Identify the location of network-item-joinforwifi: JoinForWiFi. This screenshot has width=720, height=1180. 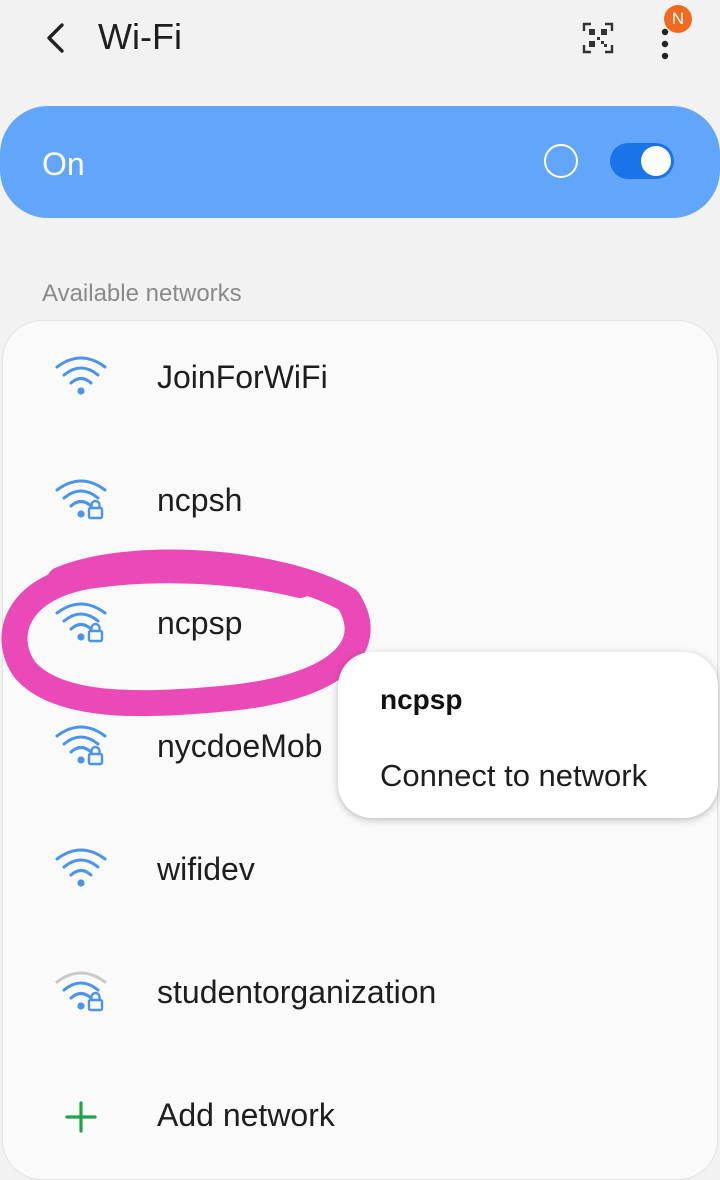
(361, 384).